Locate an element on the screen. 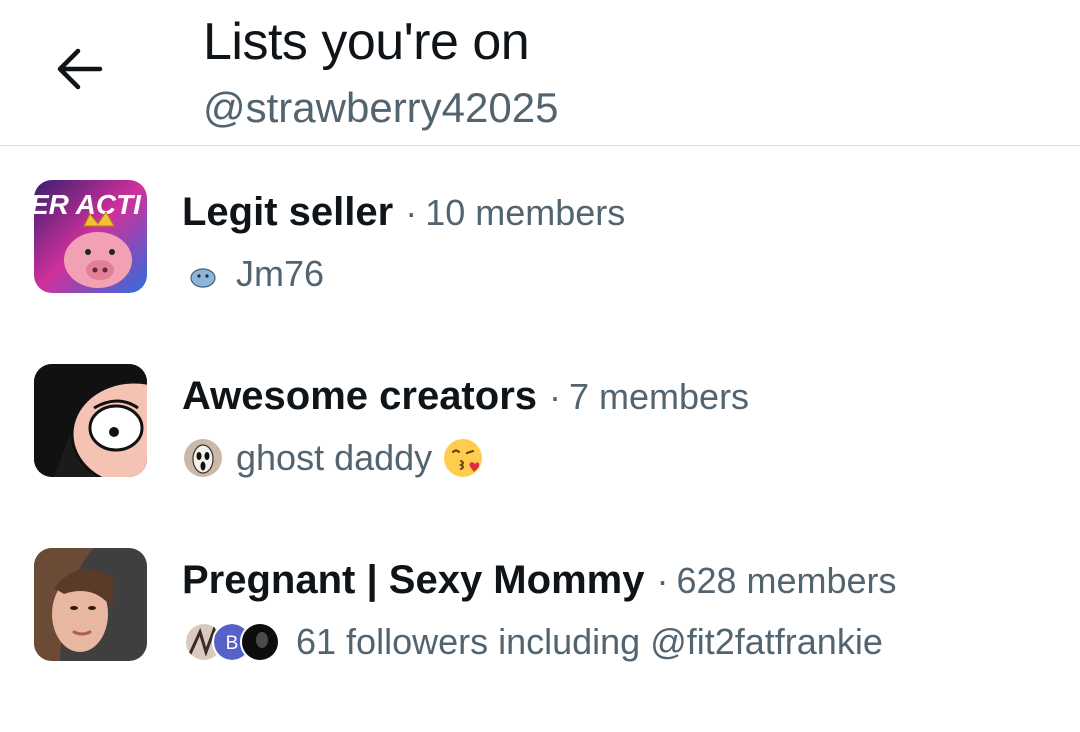 This screenshot has height=732, width=1080. list-title-row: Awesome creators · 7 members is located at coordinates (465, 396).